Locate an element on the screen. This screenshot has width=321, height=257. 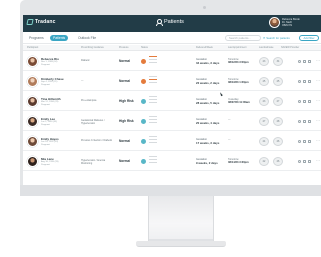
column-header: Prescribing Guidance is located at coordinates (92, 48).